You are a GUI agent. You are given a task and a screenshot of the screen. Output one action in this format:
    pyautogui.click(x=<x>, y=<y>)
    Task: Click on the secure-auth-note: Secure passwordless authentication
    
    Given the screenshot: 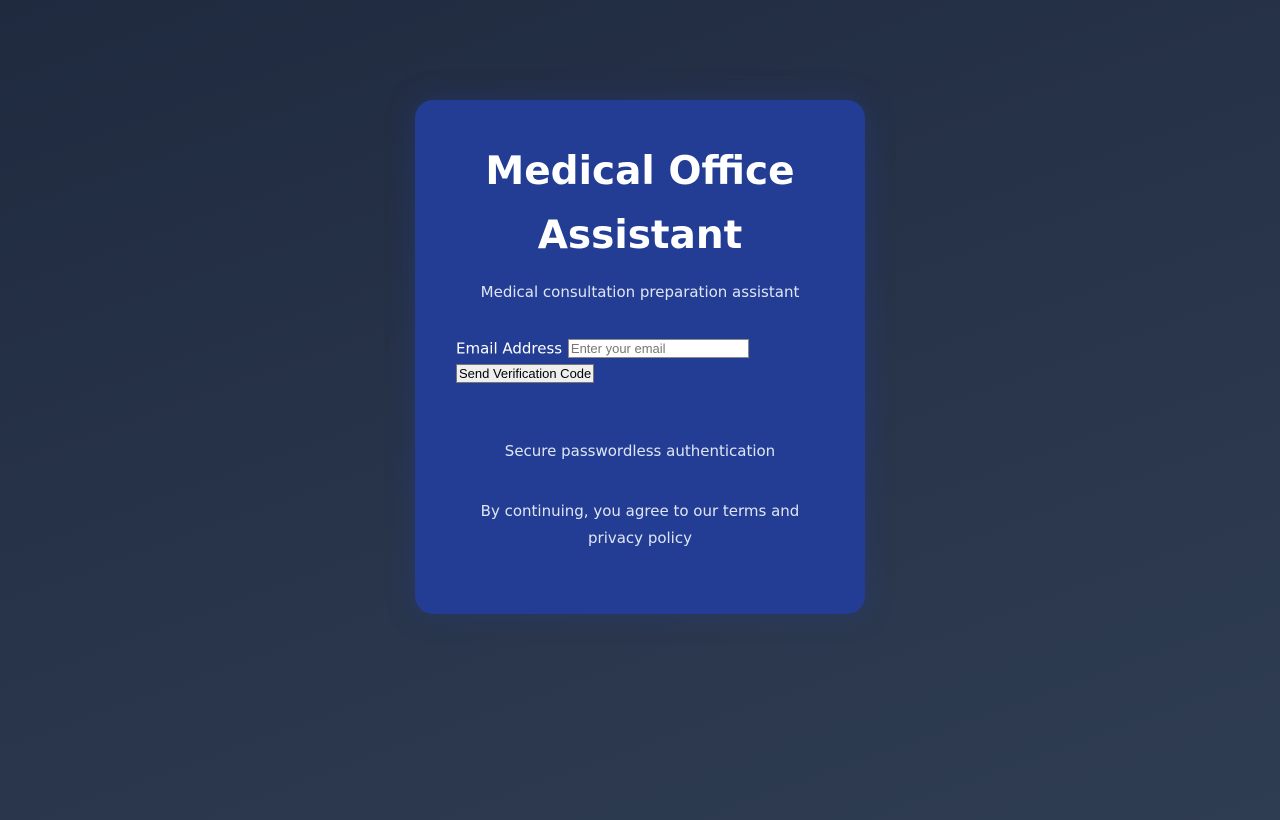 What is the action you would take?
    pyautogui.click(x=640, y=451)
    